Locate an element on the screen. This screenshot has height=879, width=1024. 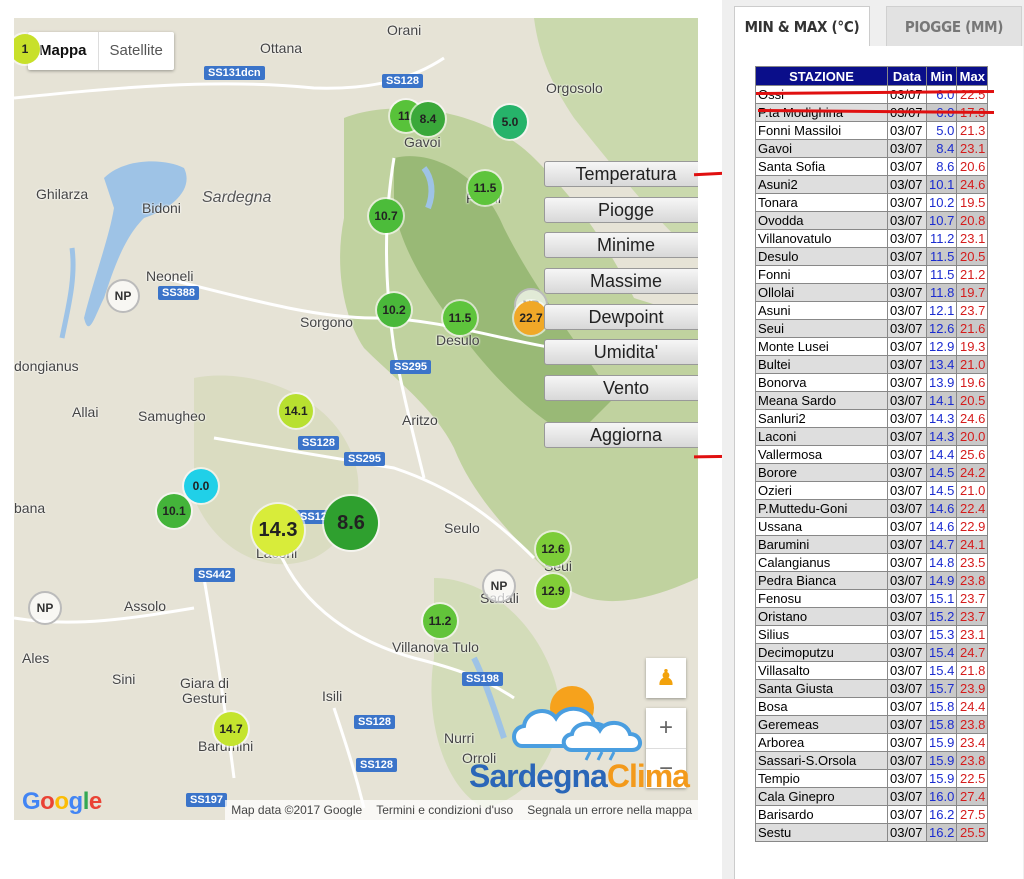
table-row: Santa Sofia 03/07 8.6 20.6 is located at coordinates (872, 166).